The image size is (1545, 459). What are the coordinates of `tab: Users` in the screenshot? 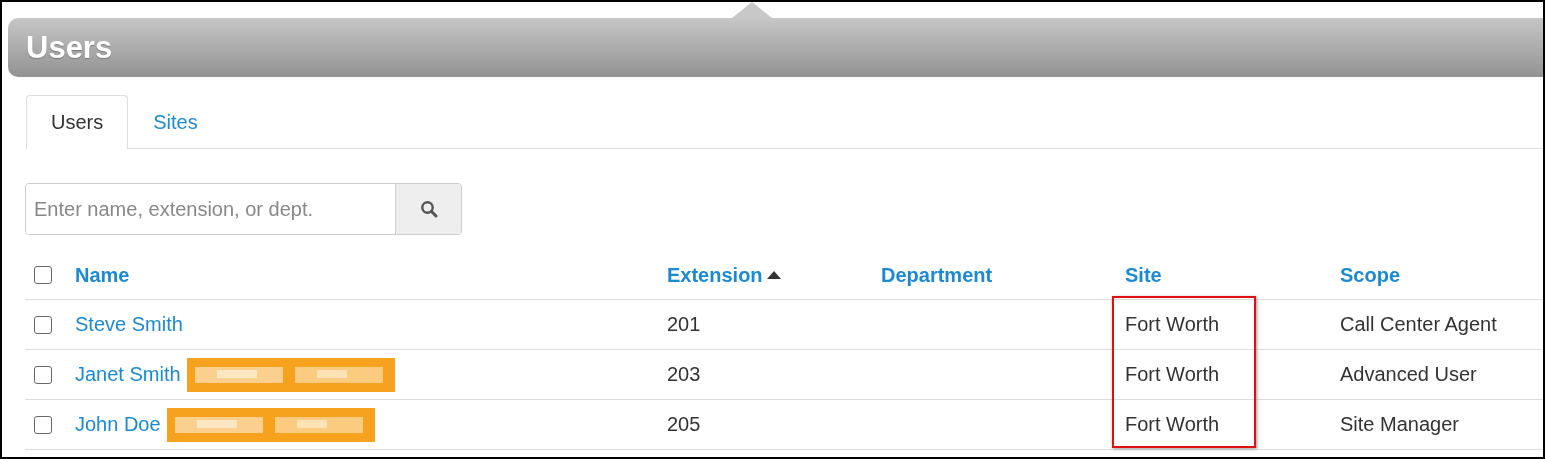 It's located at (77, 122).